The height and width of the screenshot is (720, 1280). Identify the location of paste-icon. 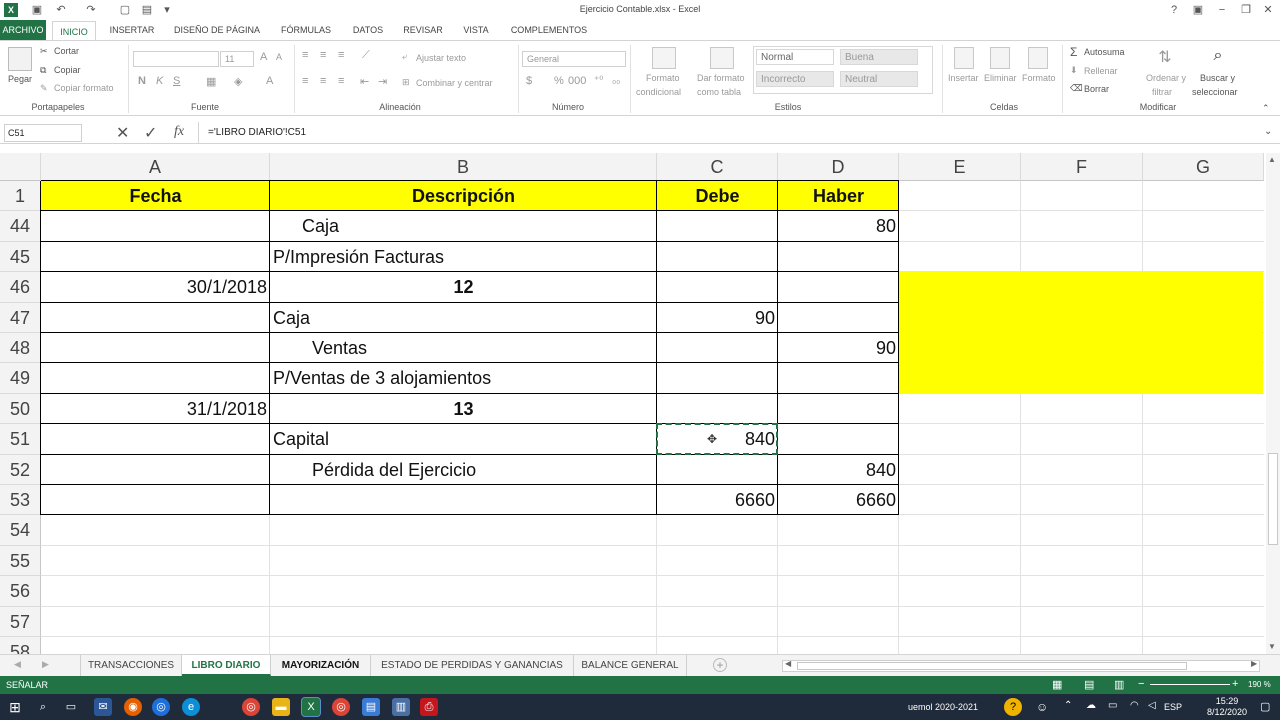
(20, 59).